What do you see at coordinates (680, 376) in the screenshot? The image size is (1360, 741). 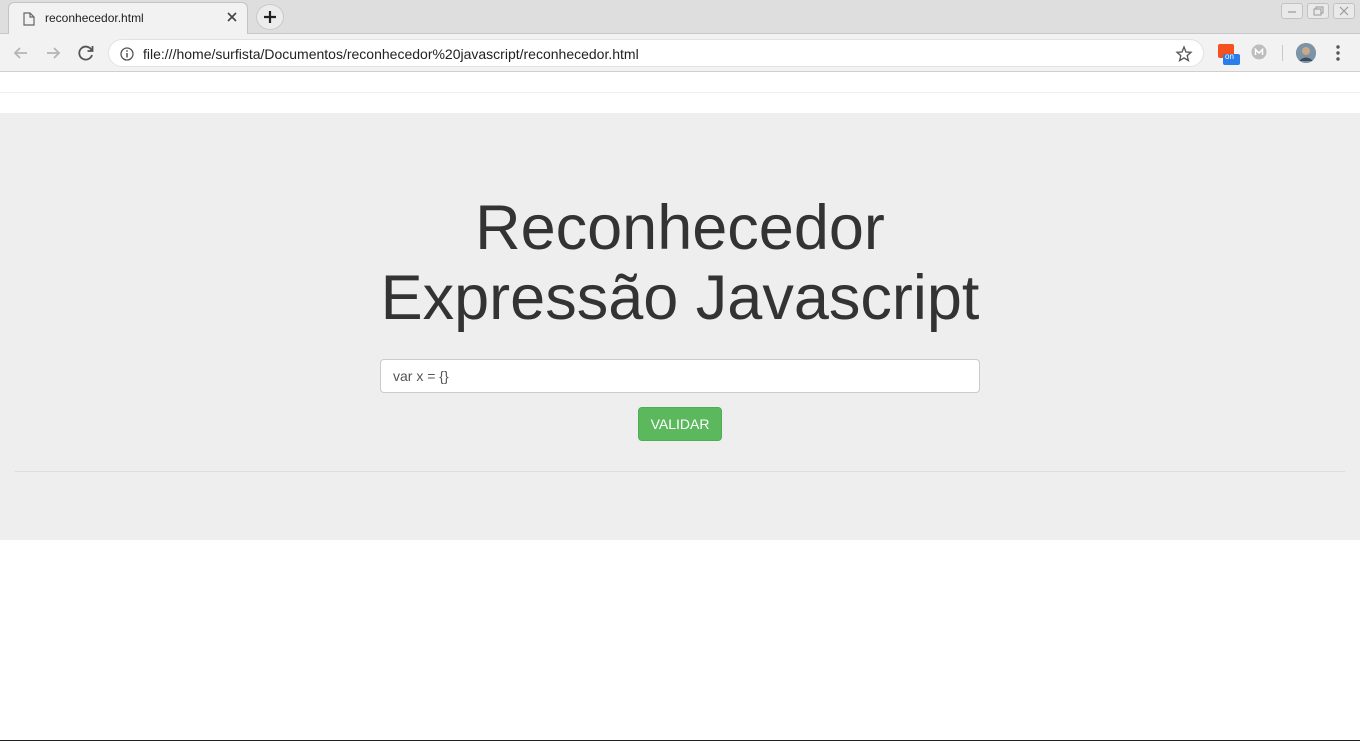 I see `expression-input` at bounding box center [680, 376].